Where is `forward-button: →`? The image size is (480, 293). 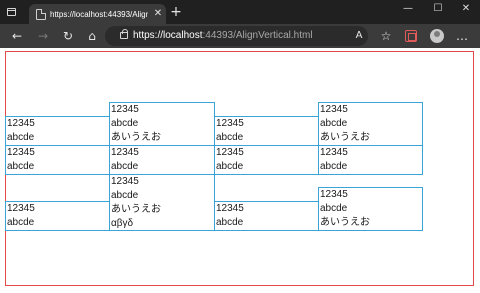 forward-button: → is located at coordinates (43, 36).